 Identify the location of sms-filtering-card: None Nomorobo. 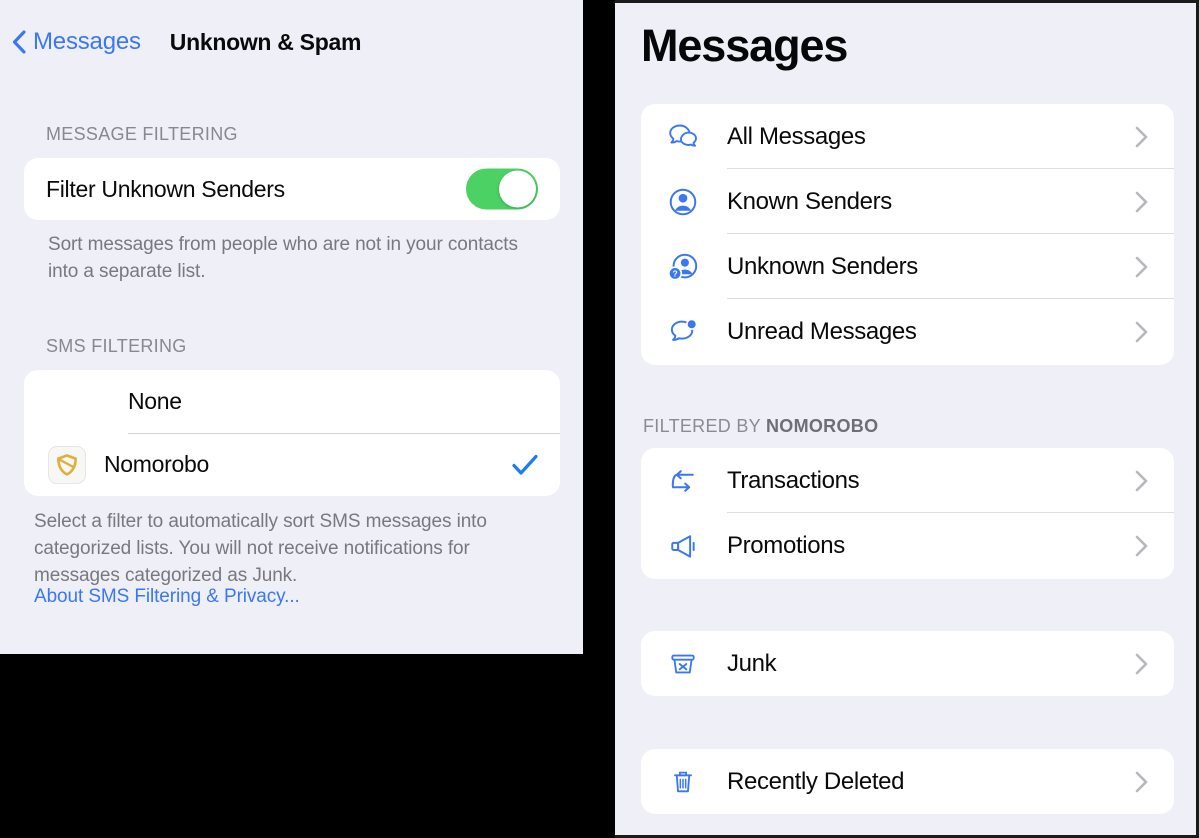
(292, 433).